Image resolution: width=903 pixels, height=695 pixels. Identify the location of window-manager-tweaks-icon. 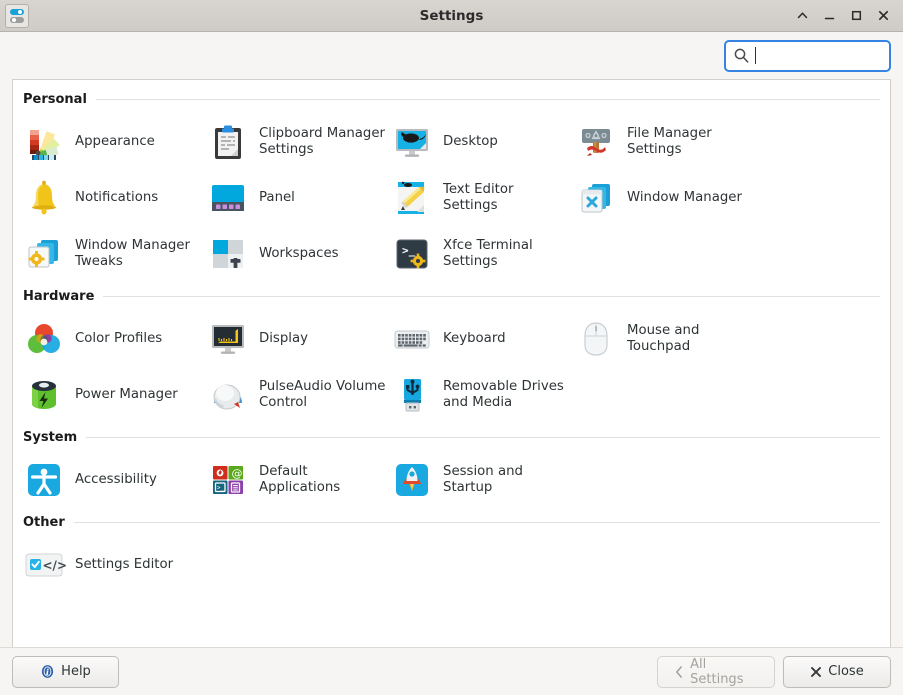
(44, 254).